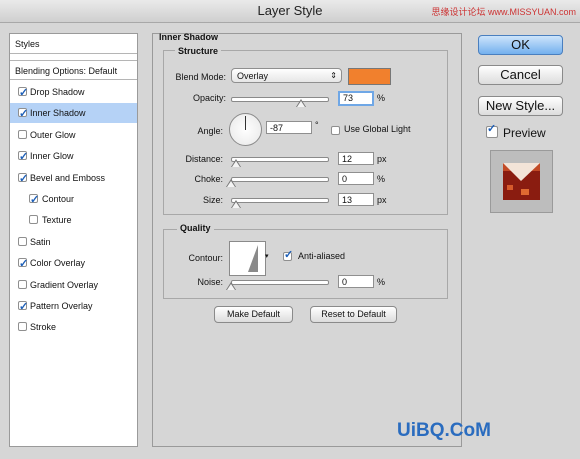 The height and width of the screenshot is (459, 580). I want to click on watermark-bottom: UiBQ.CoM, so click(444, 430).